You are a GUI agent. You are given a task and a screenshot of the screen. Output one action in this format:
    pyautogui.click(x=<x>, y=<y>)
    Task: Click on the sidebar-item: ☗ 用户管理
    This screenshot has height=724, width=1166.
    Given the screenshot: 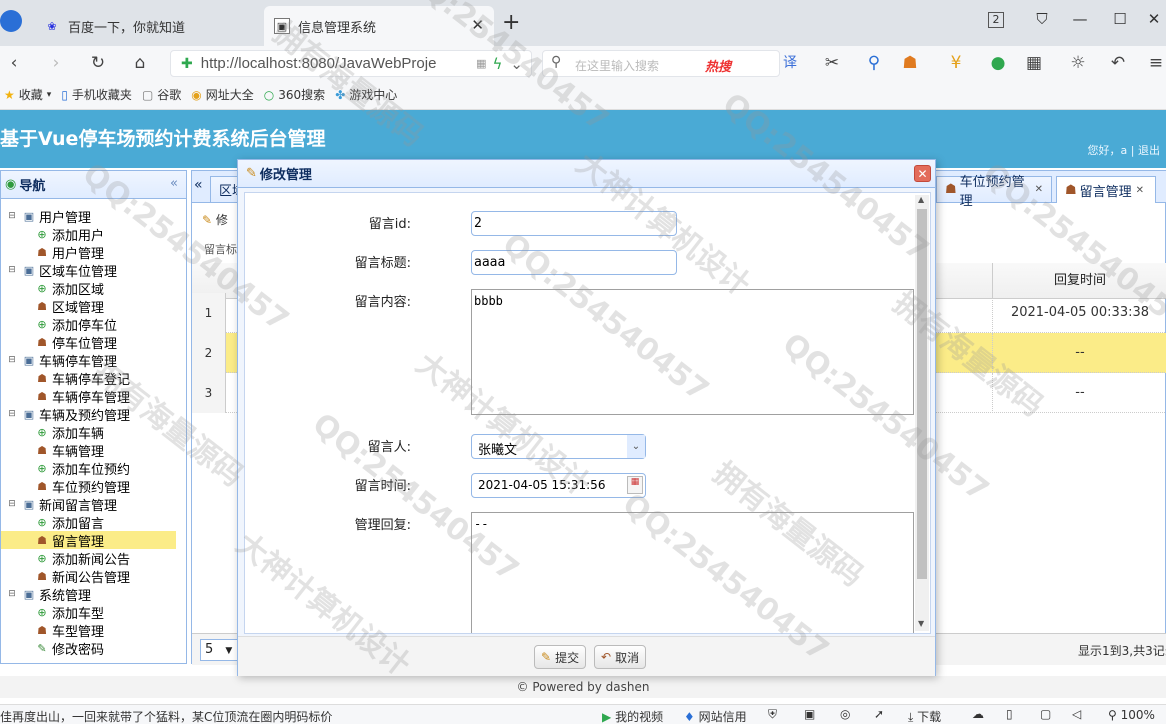 What is the action you would take?
    pyautogui.click(x=93, y=252)
    